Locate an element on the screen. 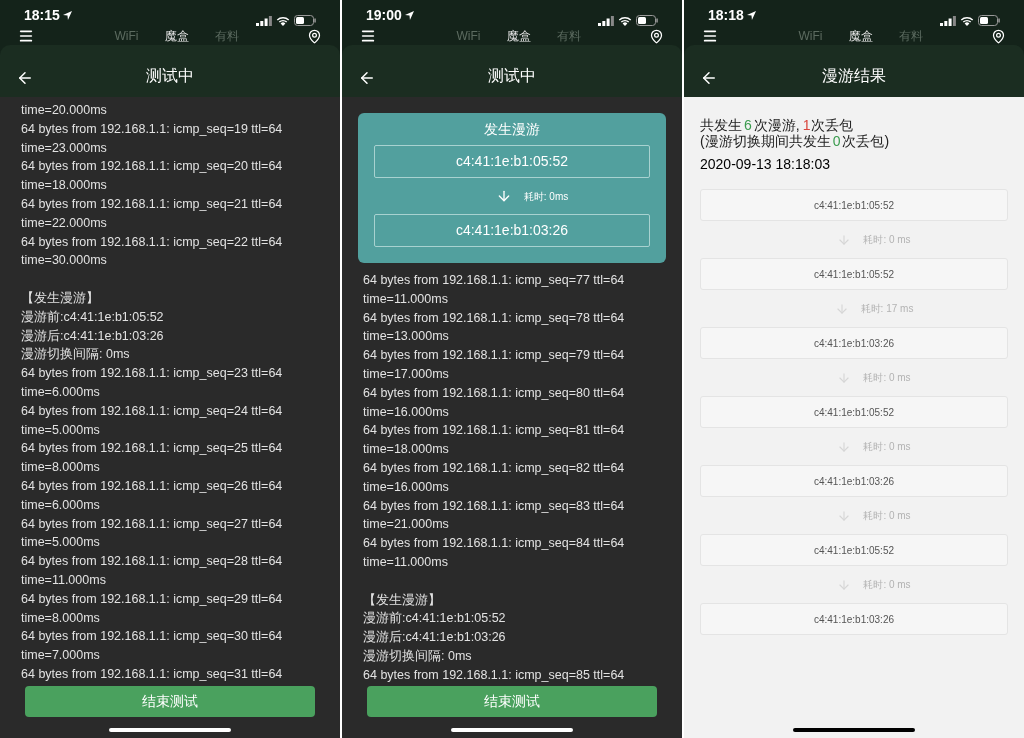 This screenshot has width=1024, height=738. log-line: 64 bytes from 192.168.1.1: icmp_seq=31 ttl=64 is located at coordinates (152, 674).